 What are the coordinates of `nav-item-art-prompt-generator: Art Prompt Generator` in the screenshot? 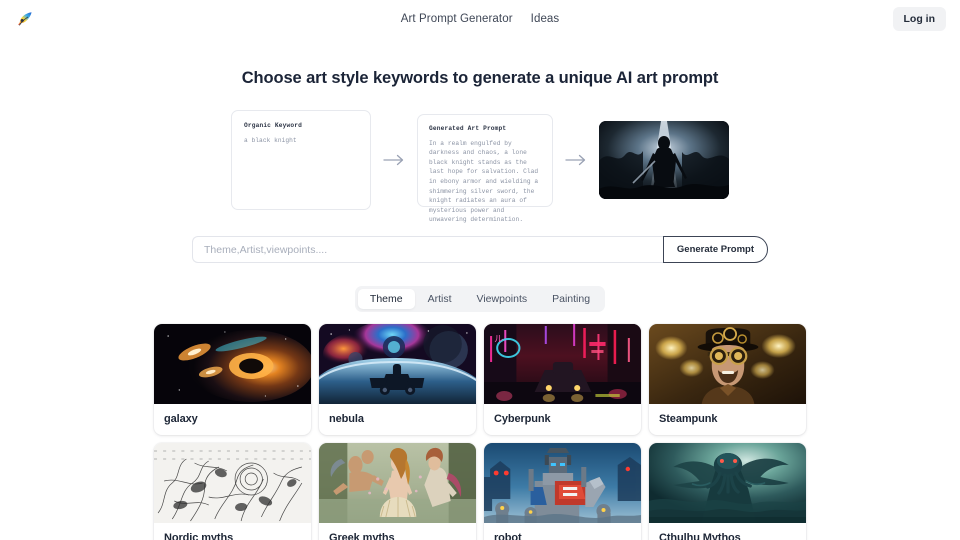 It's located at (457, 19).